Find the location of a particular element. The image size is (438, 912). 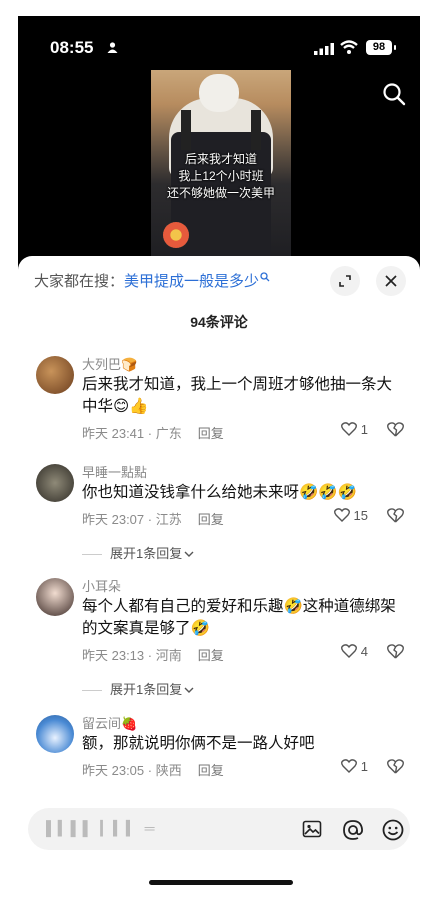

person-icon is located at coordinates (112, 47).